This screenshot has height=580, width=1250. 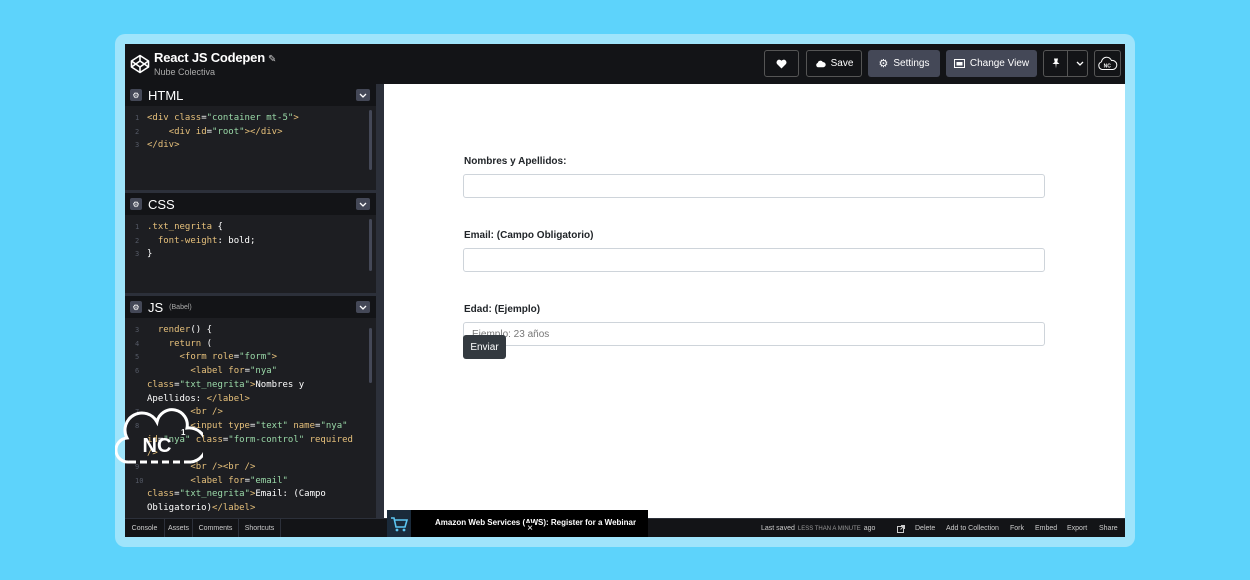 What do you see at coordinates (972, 528) in the screenshot?
I see `add-to-collection-link: Add to Collection` at bounding box center [972, 528].